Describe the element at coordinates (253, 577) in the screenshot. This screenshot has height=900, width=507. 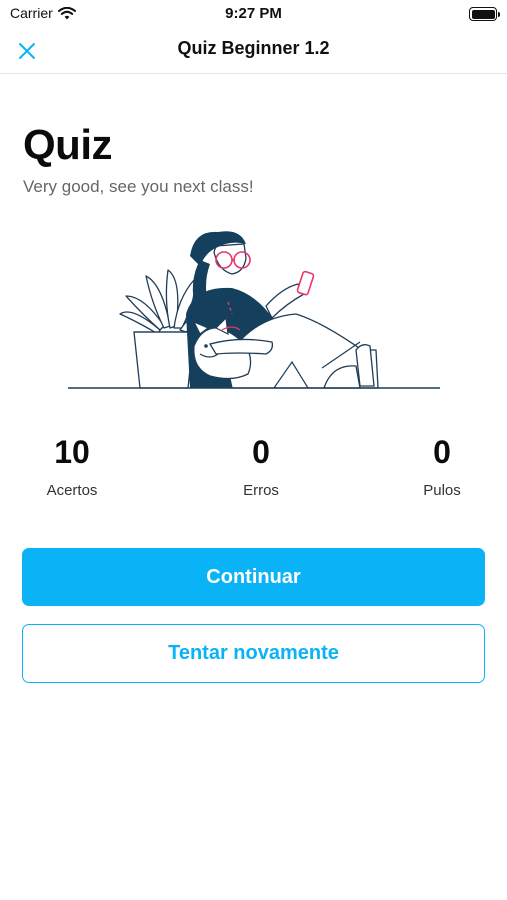
I see `continue-button: Continuar` at that location.